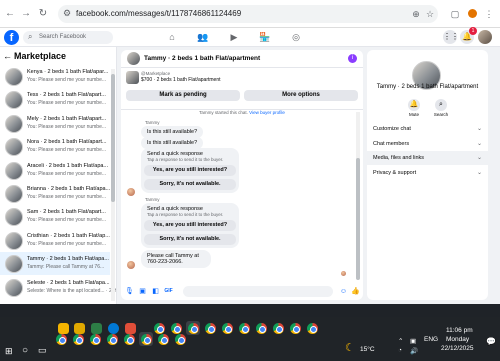 The image size is (500, 361). What do you see at coordinates (355, 291) in the screenshot?
I see `like-thumb-icon: 👍` at bounding box center [355, 291].